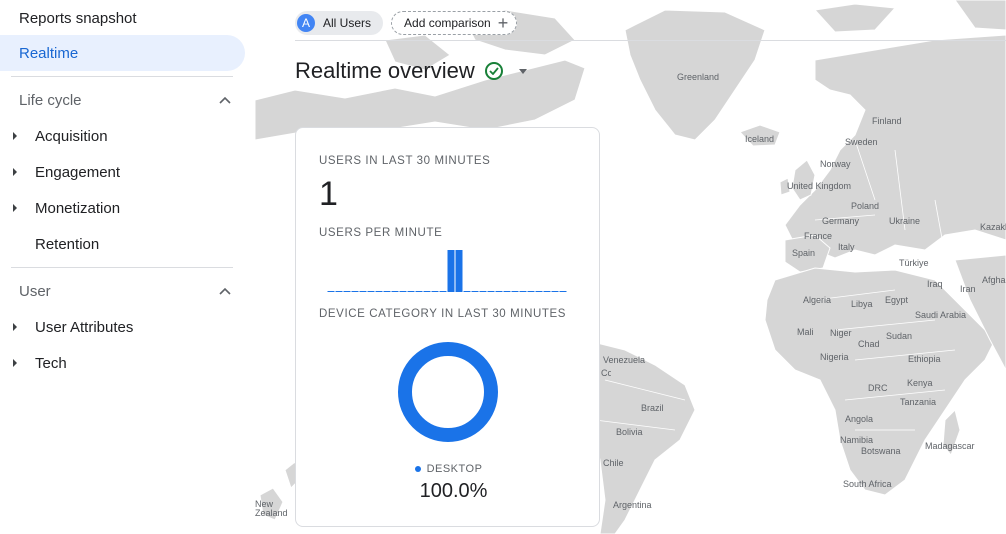  Describe the element at coordinates (994, 280) in the screenshot. I see `map-label-afghanistan: Afghanistan` at that location.